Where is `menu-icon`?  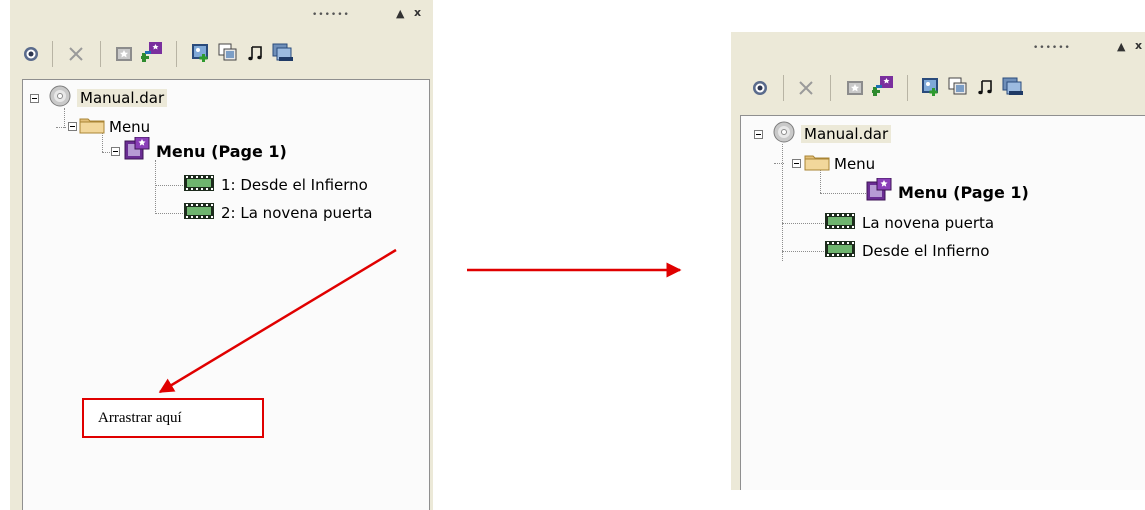
menu-icon is located at coordinates (855, 88).